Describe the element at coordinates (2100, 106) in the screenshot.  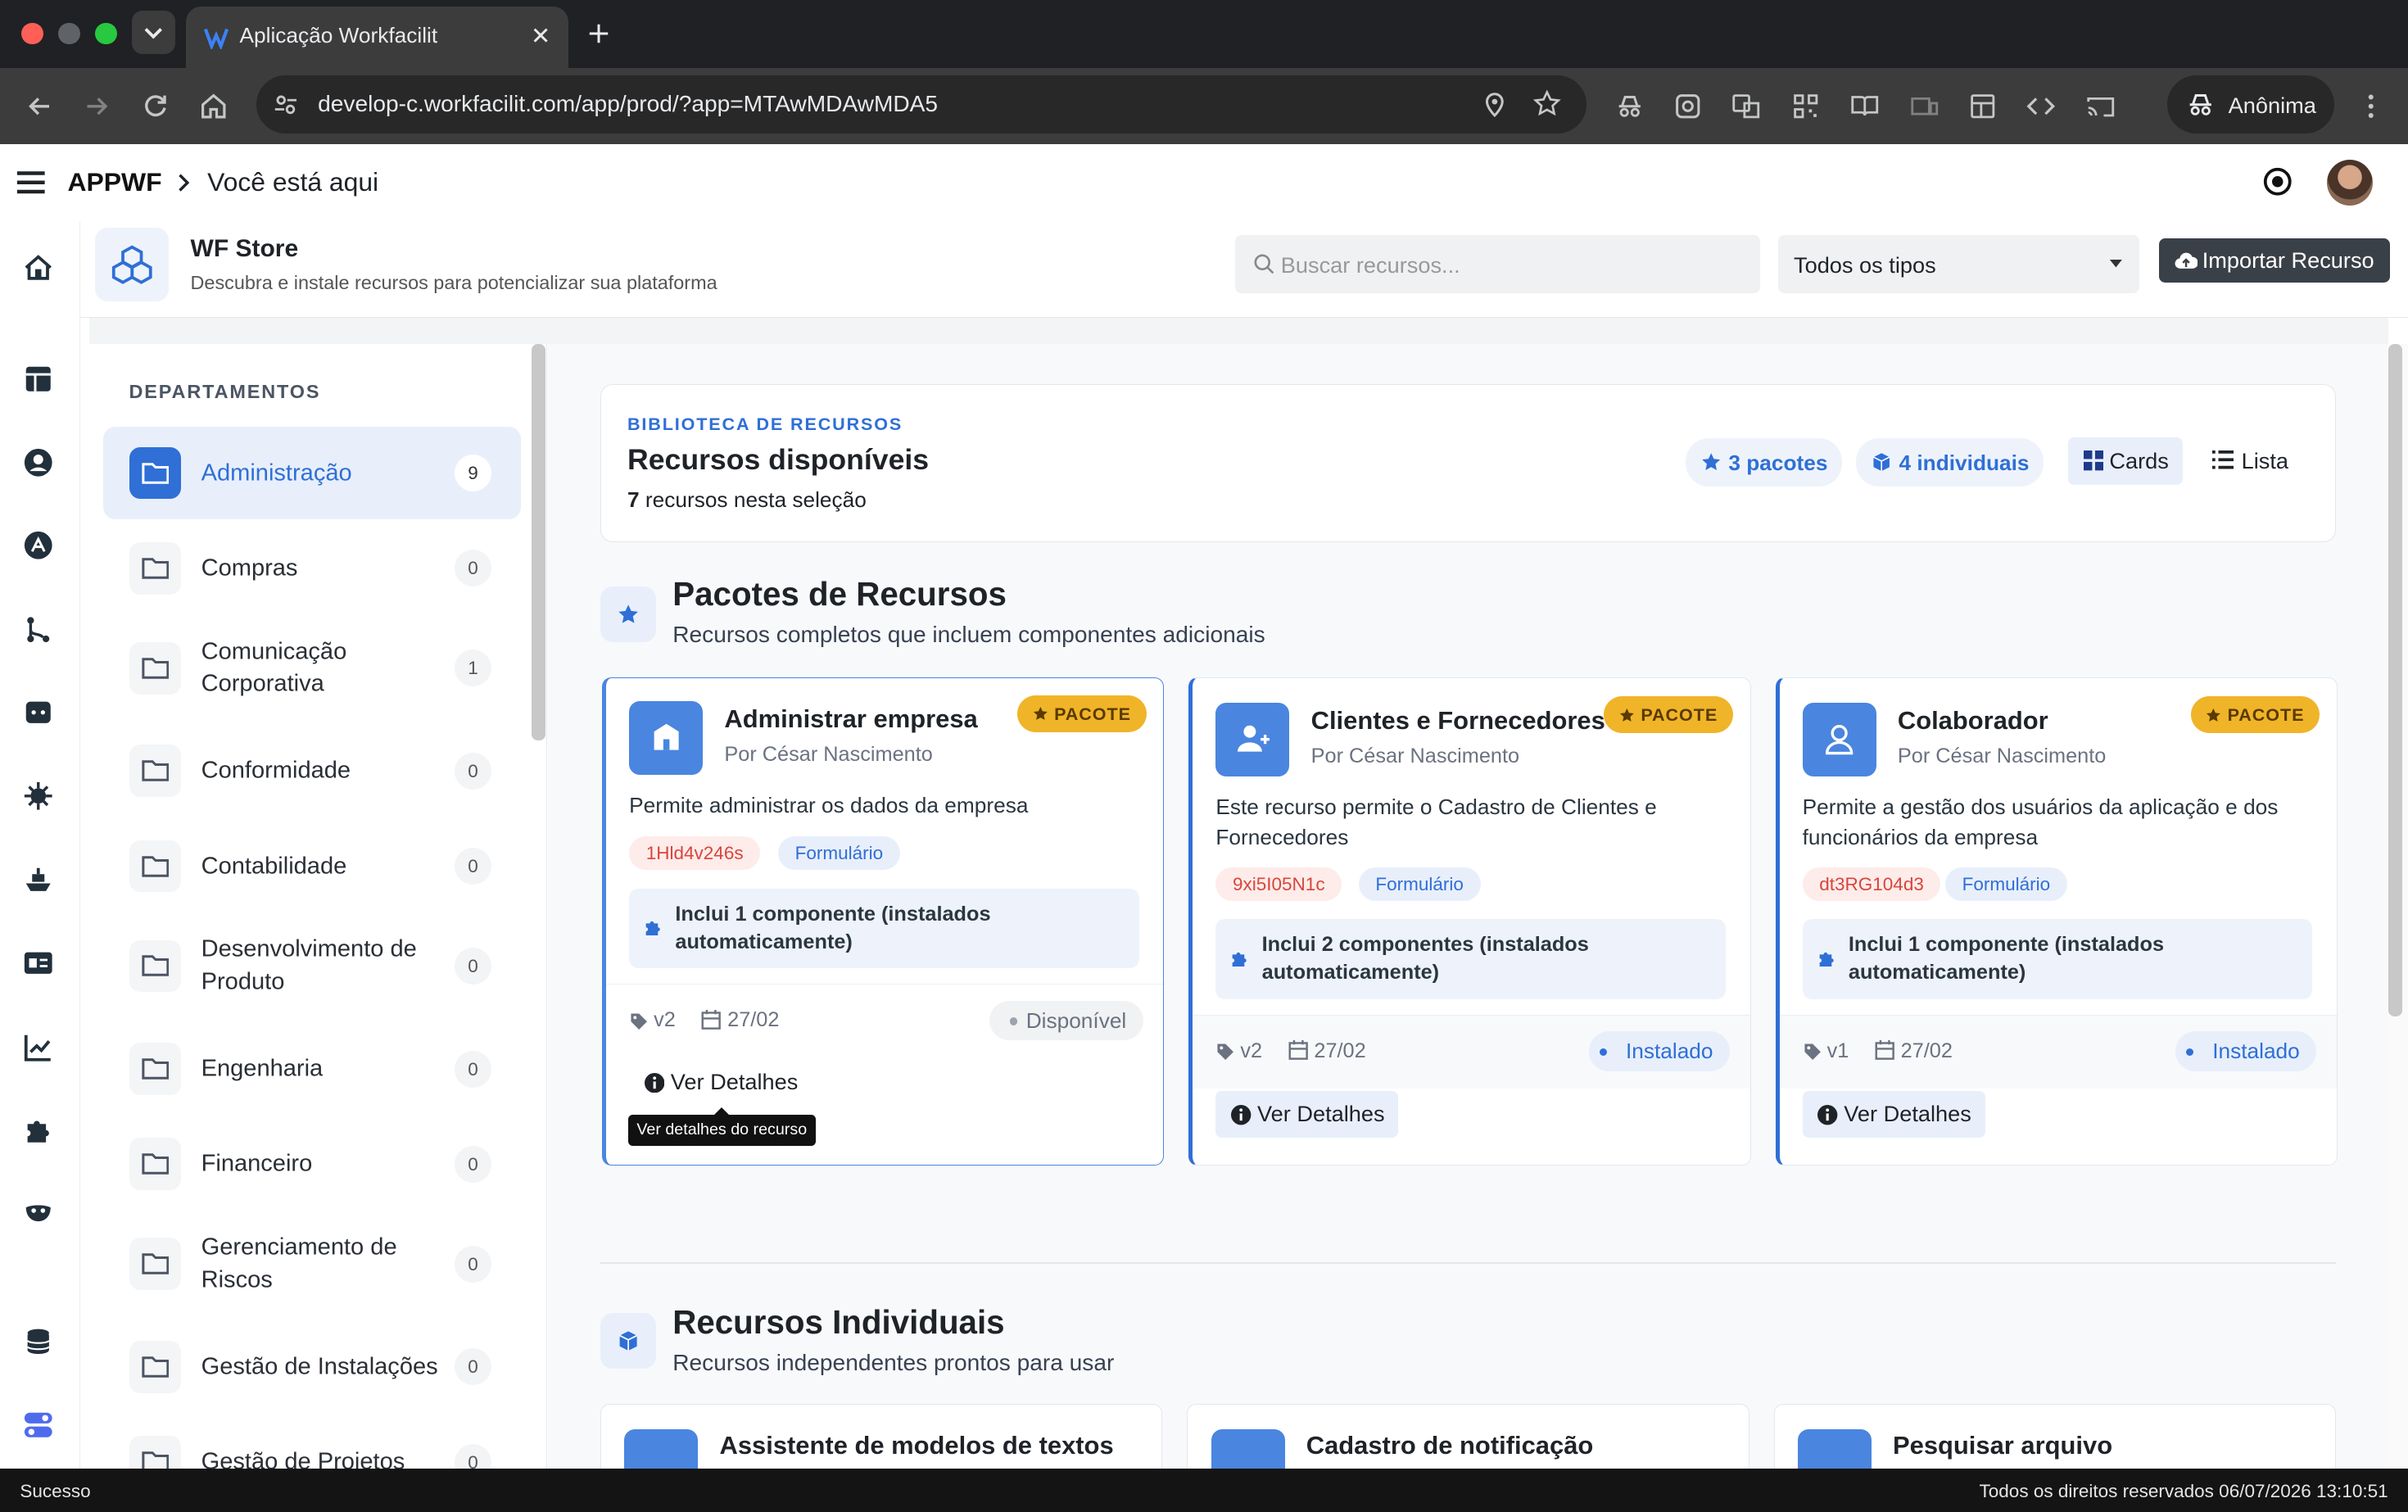
I see `cast-icon` at that location.